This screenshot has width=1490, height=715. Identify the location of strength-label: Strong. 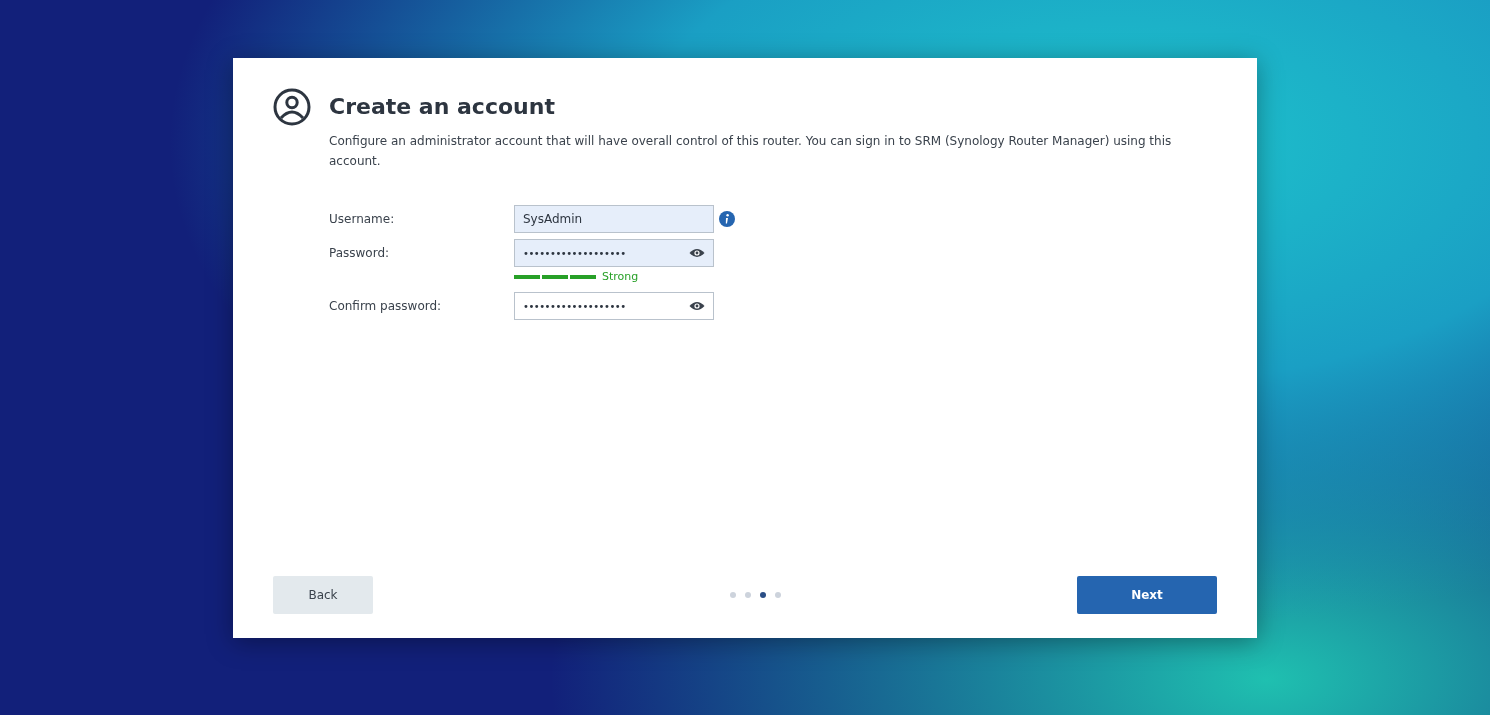
(620, 276).